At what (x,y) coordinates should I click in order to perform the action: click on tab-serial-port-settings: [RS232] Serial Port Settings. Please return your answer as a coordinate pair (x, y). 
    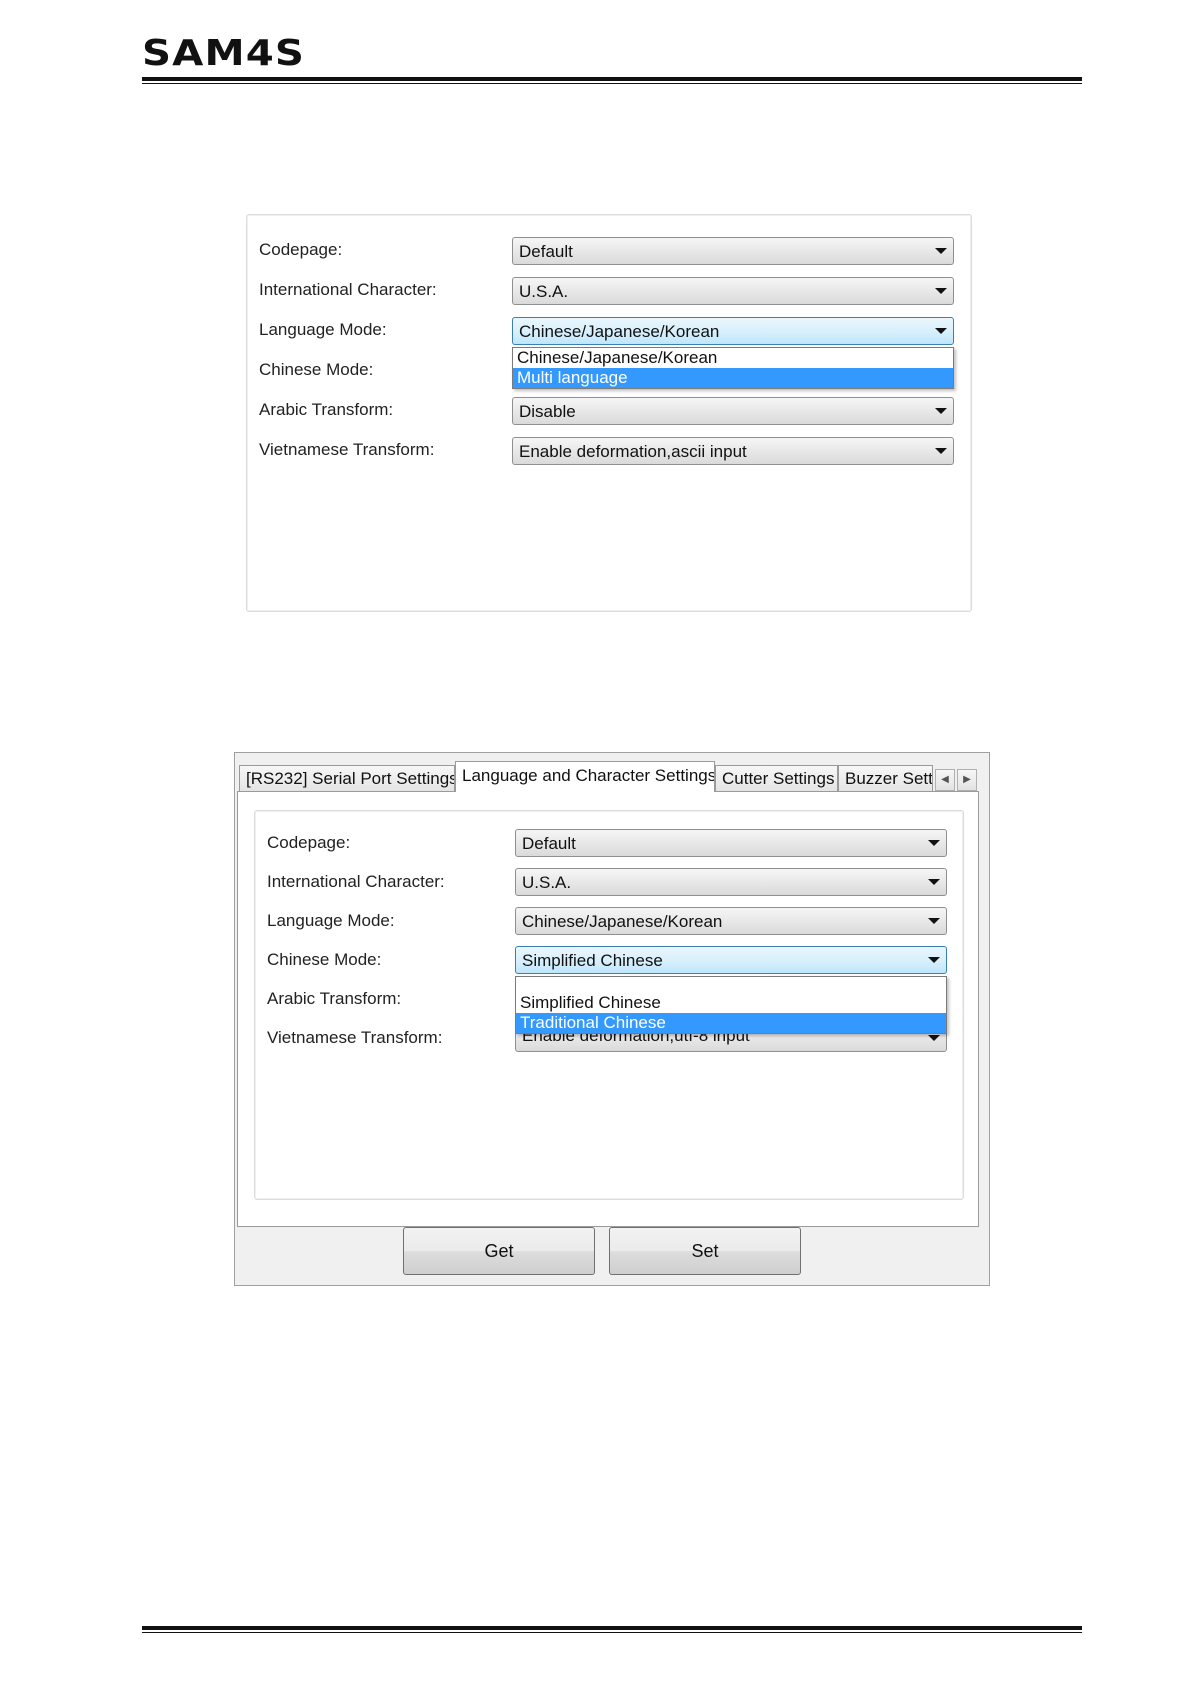
    Looking at the image, I should click on (347, 778).